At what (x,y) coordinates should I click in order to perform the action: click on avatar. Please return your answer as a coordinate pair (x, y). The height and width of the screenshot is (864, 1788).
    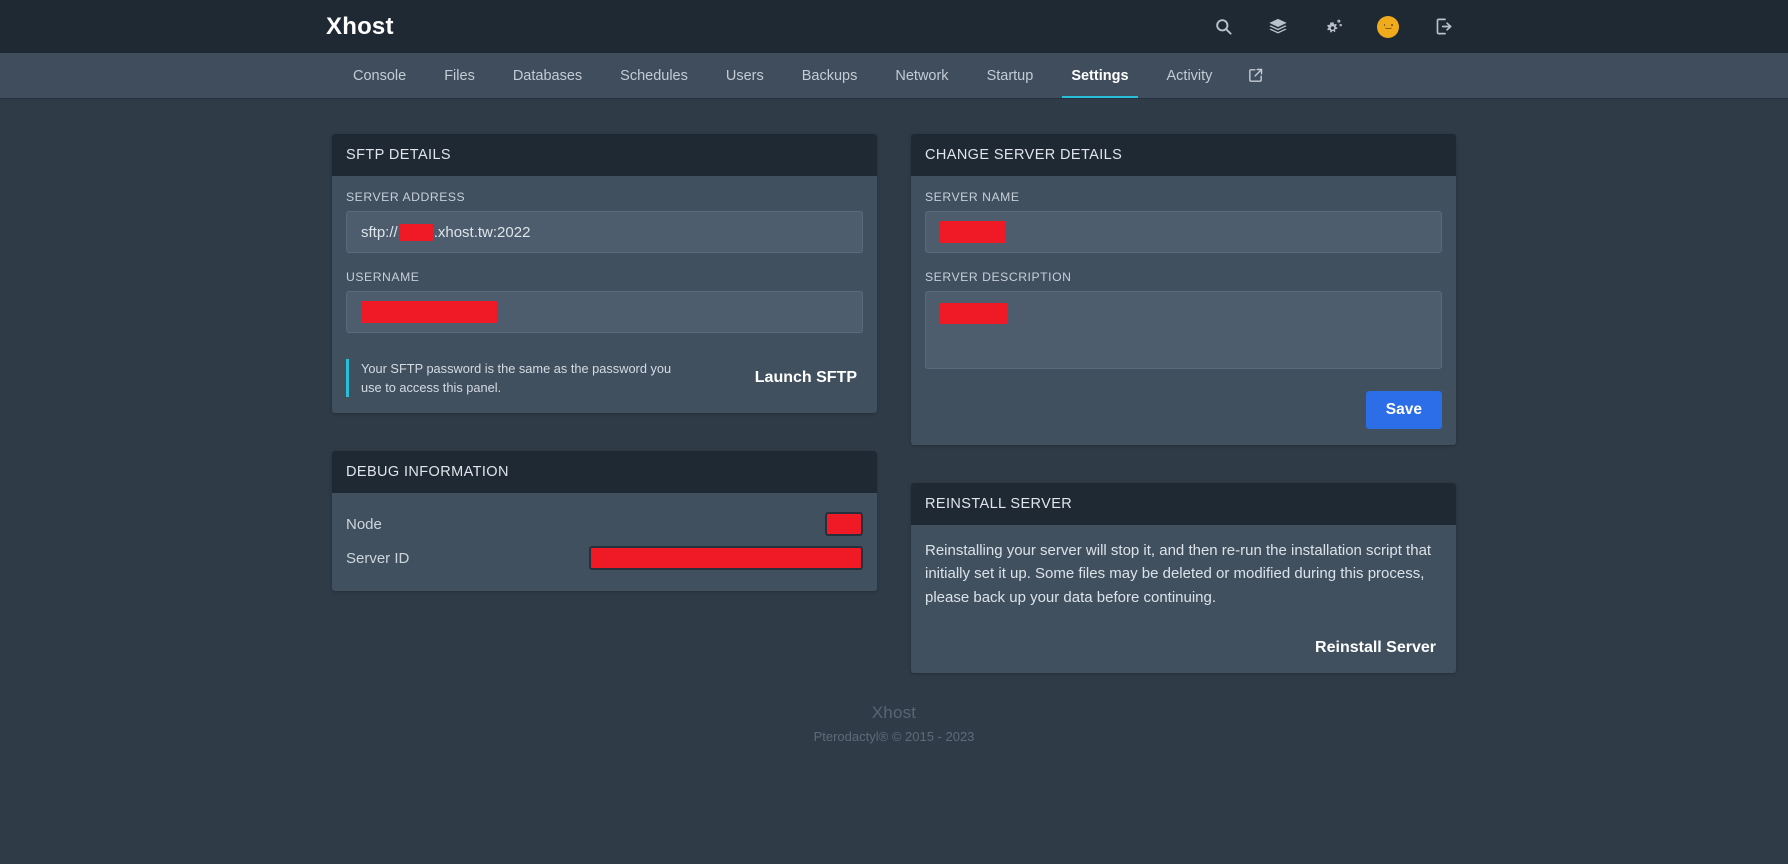
    Looking at the image, I should click on (1388, 26).